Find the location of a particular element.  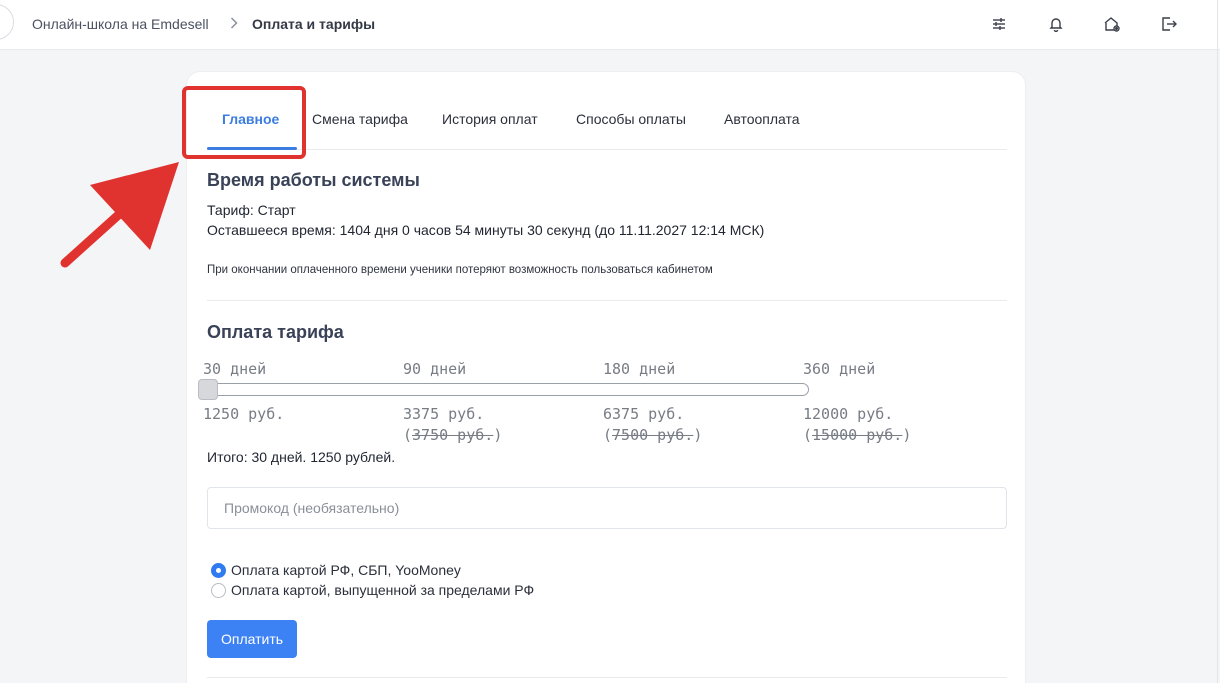

period-label-90: 90 дней is located at coordinates (434, 369).